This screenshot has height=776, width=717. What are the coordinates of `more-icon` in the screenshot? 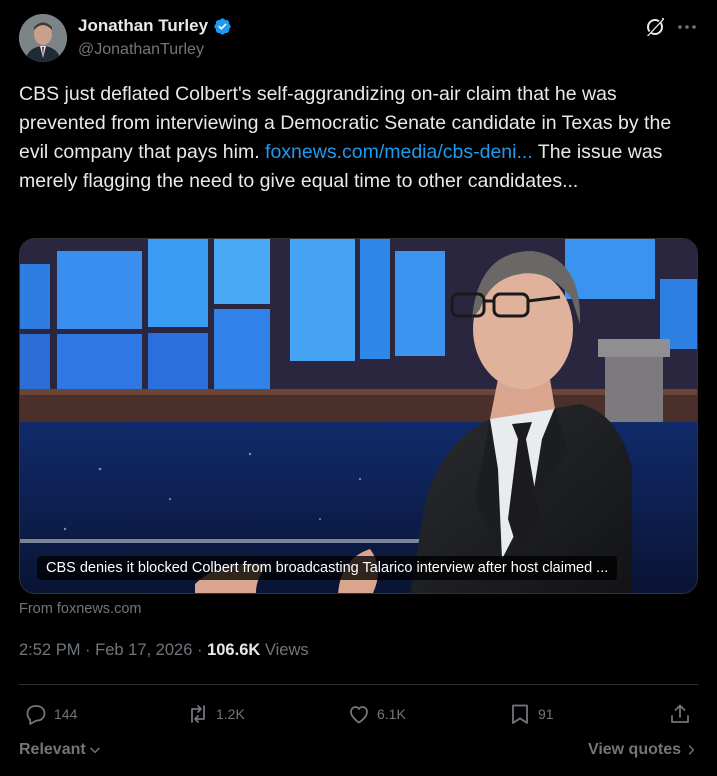 It's located at (687, 27).